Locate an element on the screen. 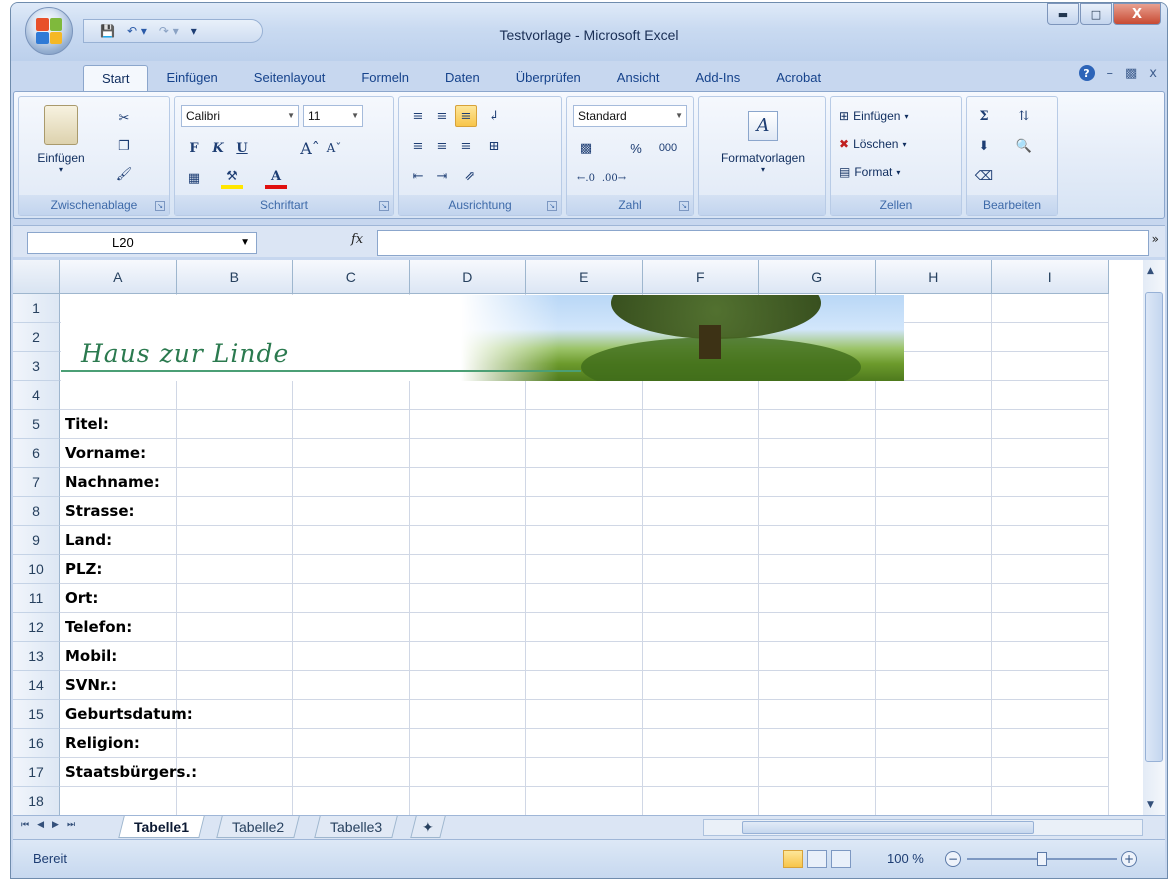  sheet-tab-tabelle1: Tabelle1 is located at coordinates (161, 827).